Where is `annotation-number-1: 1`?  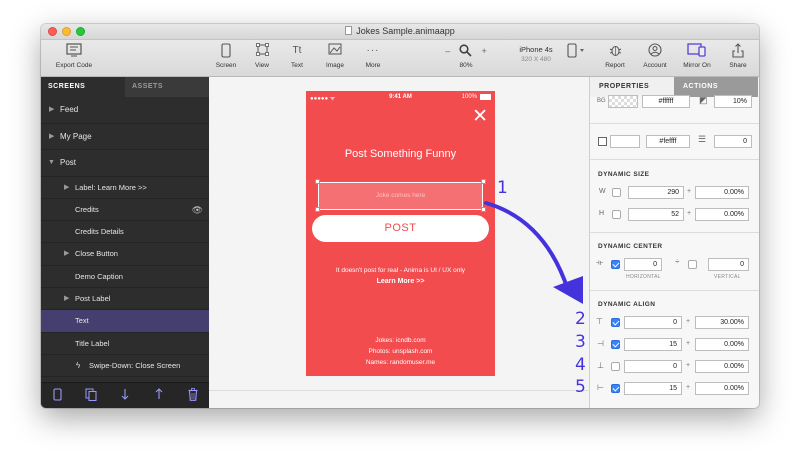
annotation-number-1: 1 is located at coordinates (502, 188).